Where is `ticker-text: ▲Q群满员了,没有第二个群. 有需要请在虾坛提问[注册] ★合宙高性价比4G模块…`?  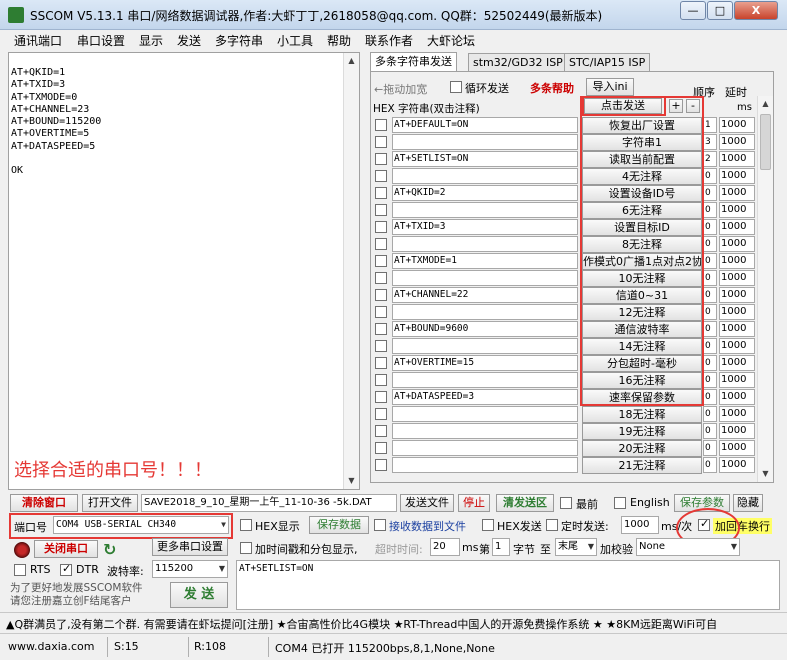 ticker-text: ▲Q群满员了,没有第二个群. 有需要请在虾坛提问[注册] ★合宙高性价比4G模块… is located at coordinates (361, 624).